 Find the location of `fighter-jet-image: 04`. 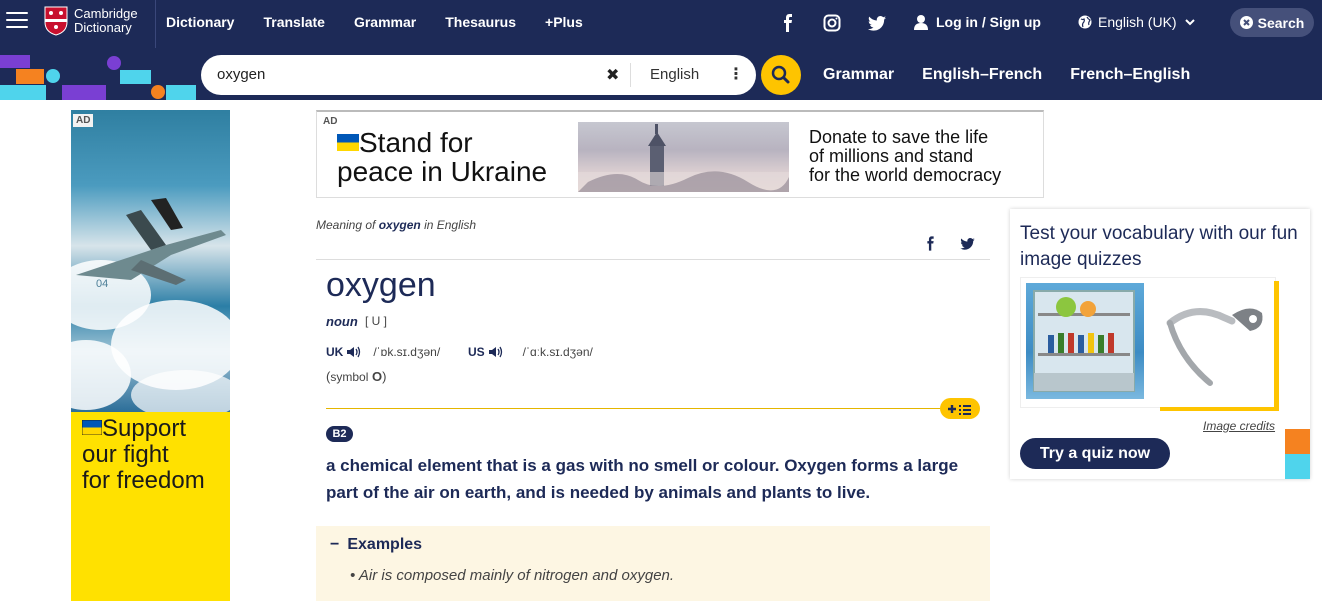

fighter-jet-image: 04 is located at coordinates (150, 265).